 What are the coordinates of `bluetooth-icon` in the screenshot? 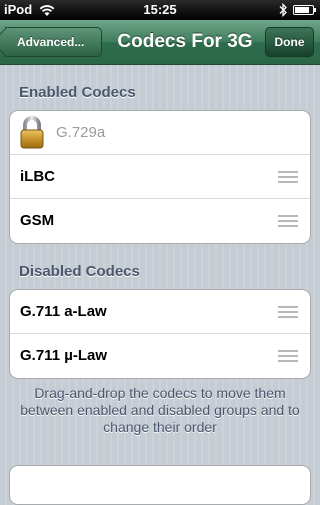 It's located at (283, 10).